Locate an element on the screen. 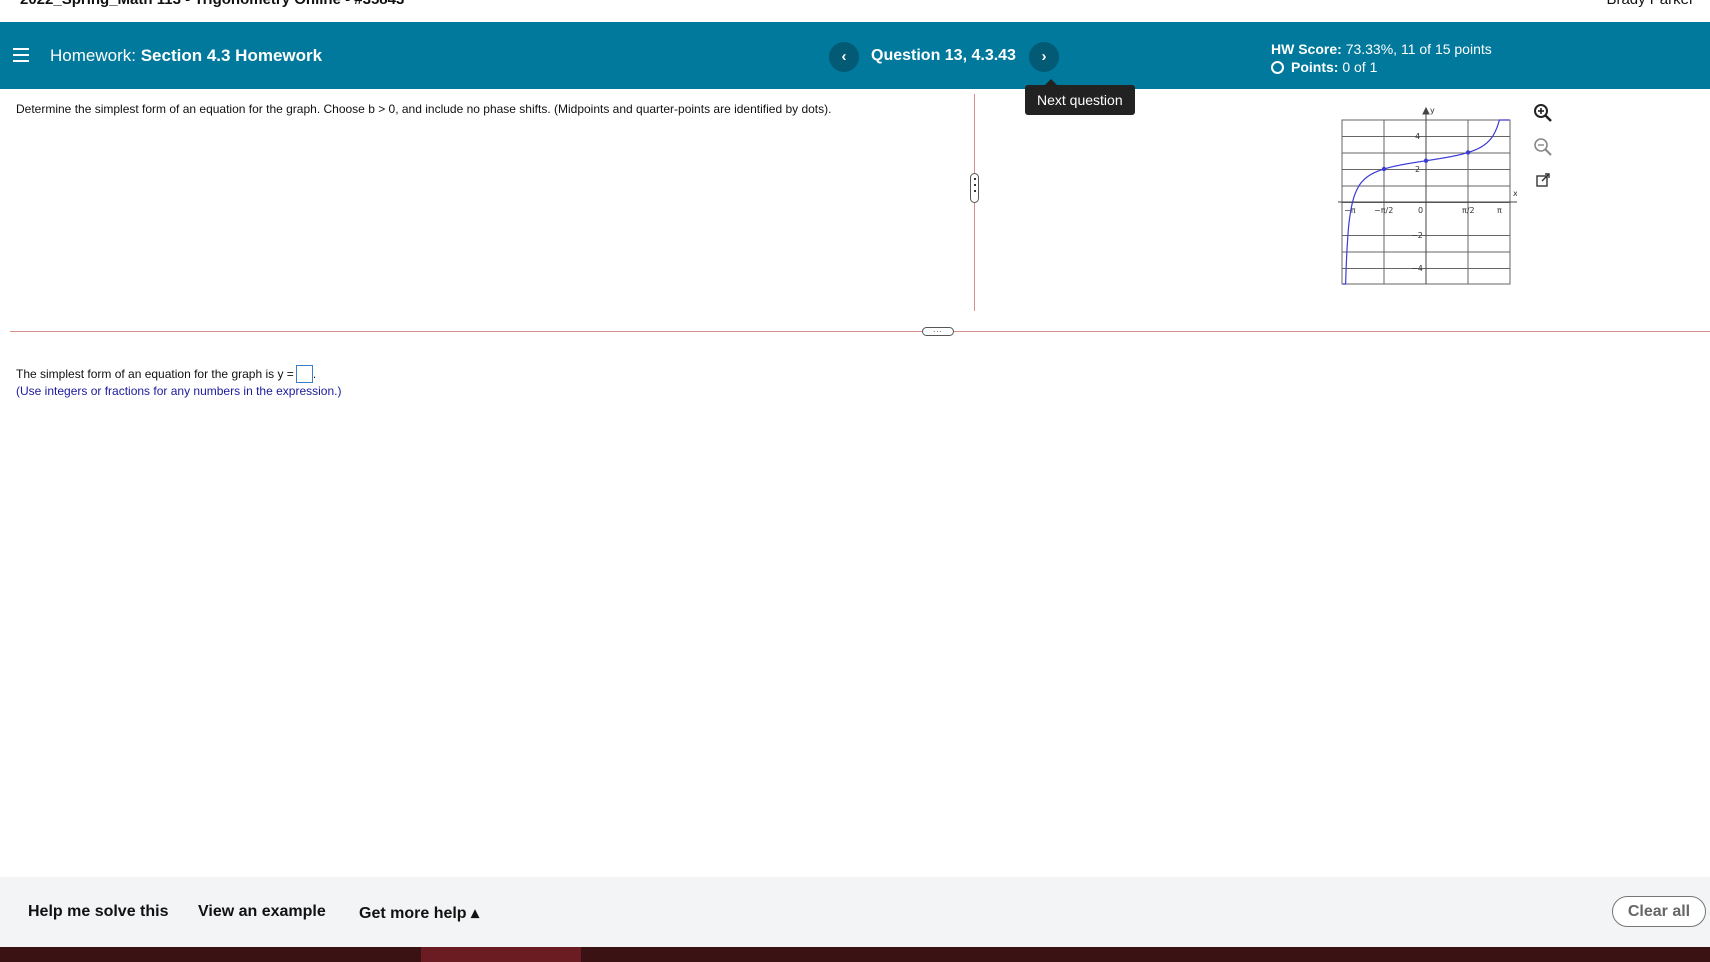 This screenshot has height=962, width=1710. zoom-out-icon is located at coordinates (1543, 147).